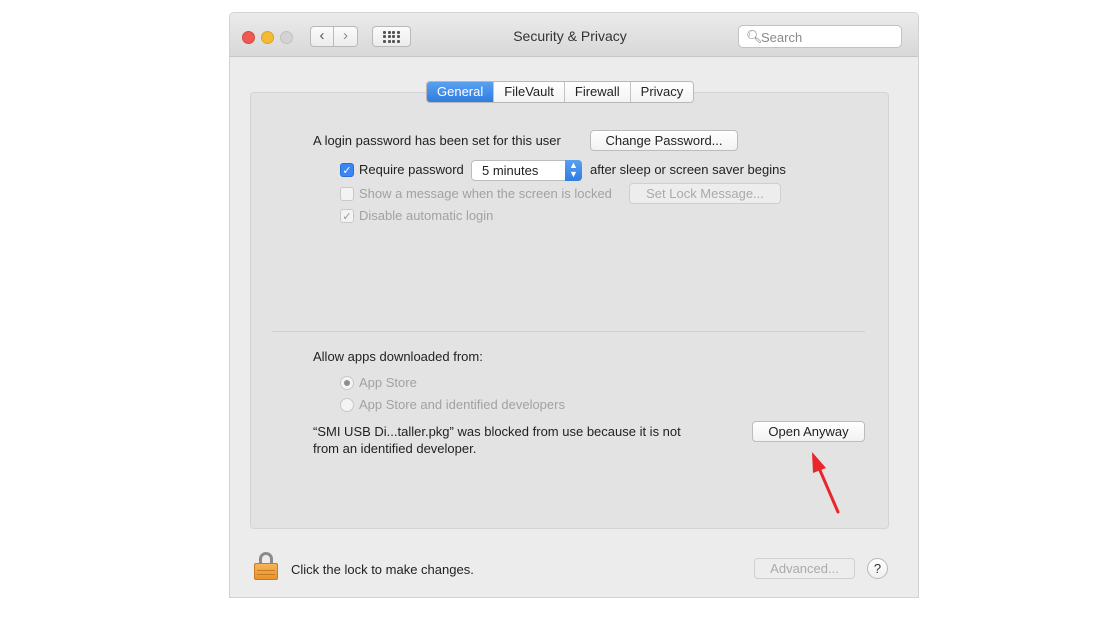 Image resolution: width=1109 pixels, height=618 pixels. Describe the element at coordinates (826, 483) in the screenshot. I see `annotation-arrow-icon` at that location.